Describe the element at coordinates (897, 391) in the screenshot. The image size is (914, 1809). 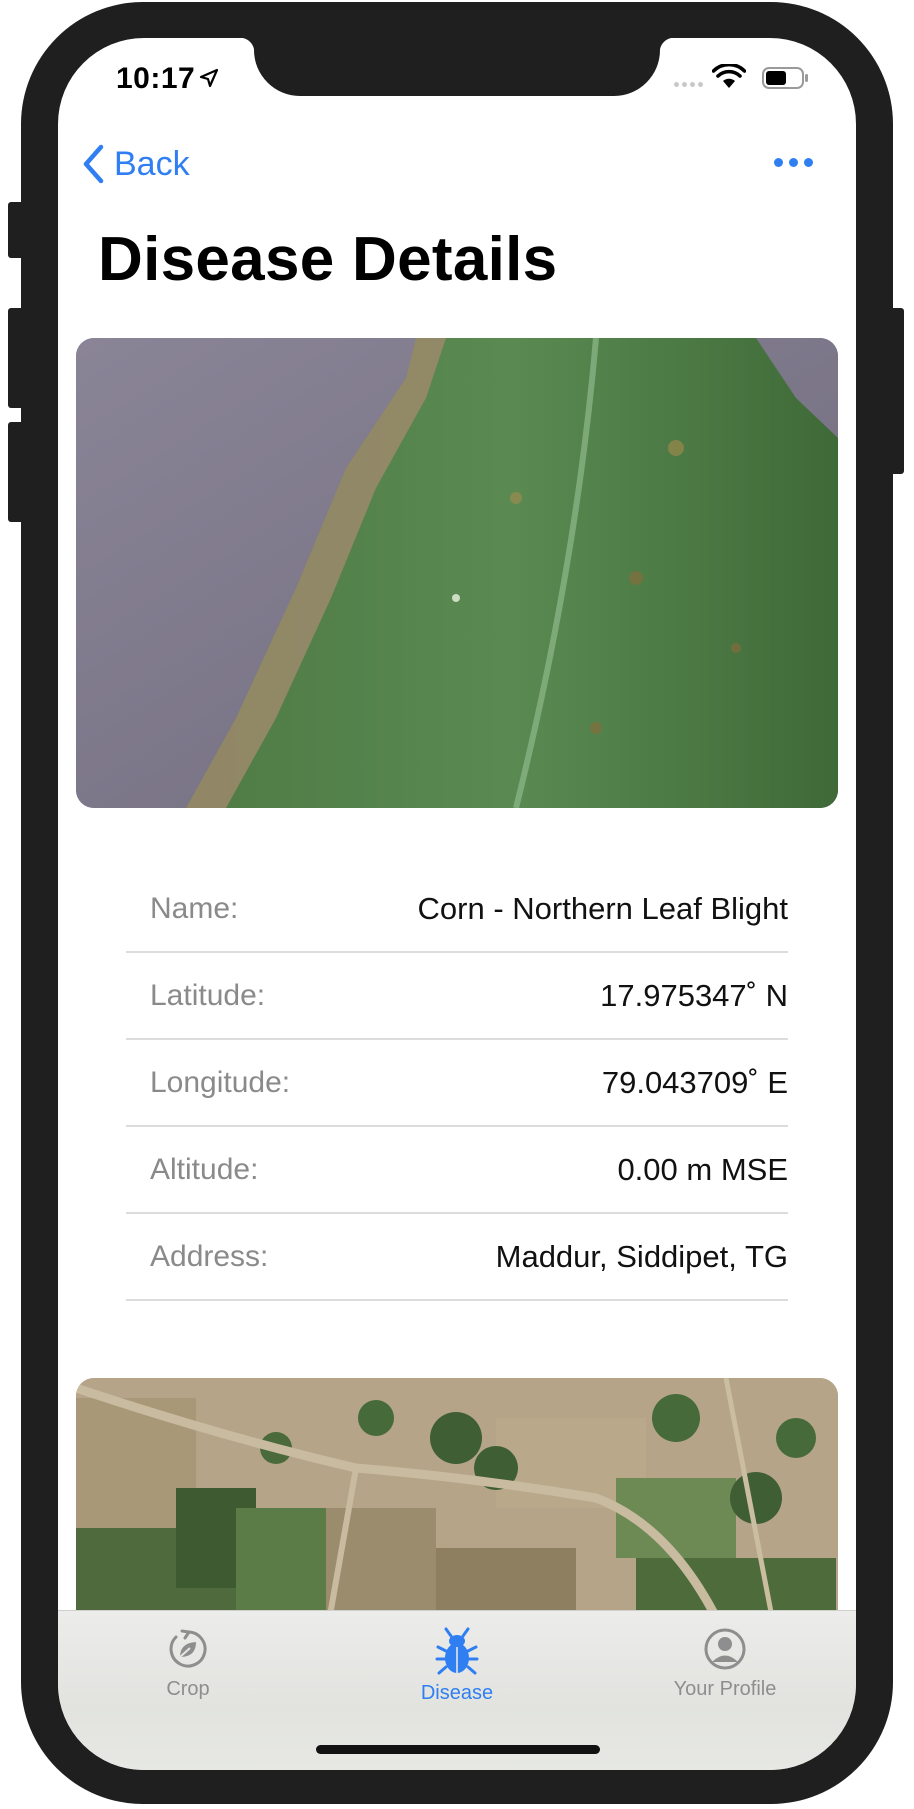
I see `power-button` at that location.